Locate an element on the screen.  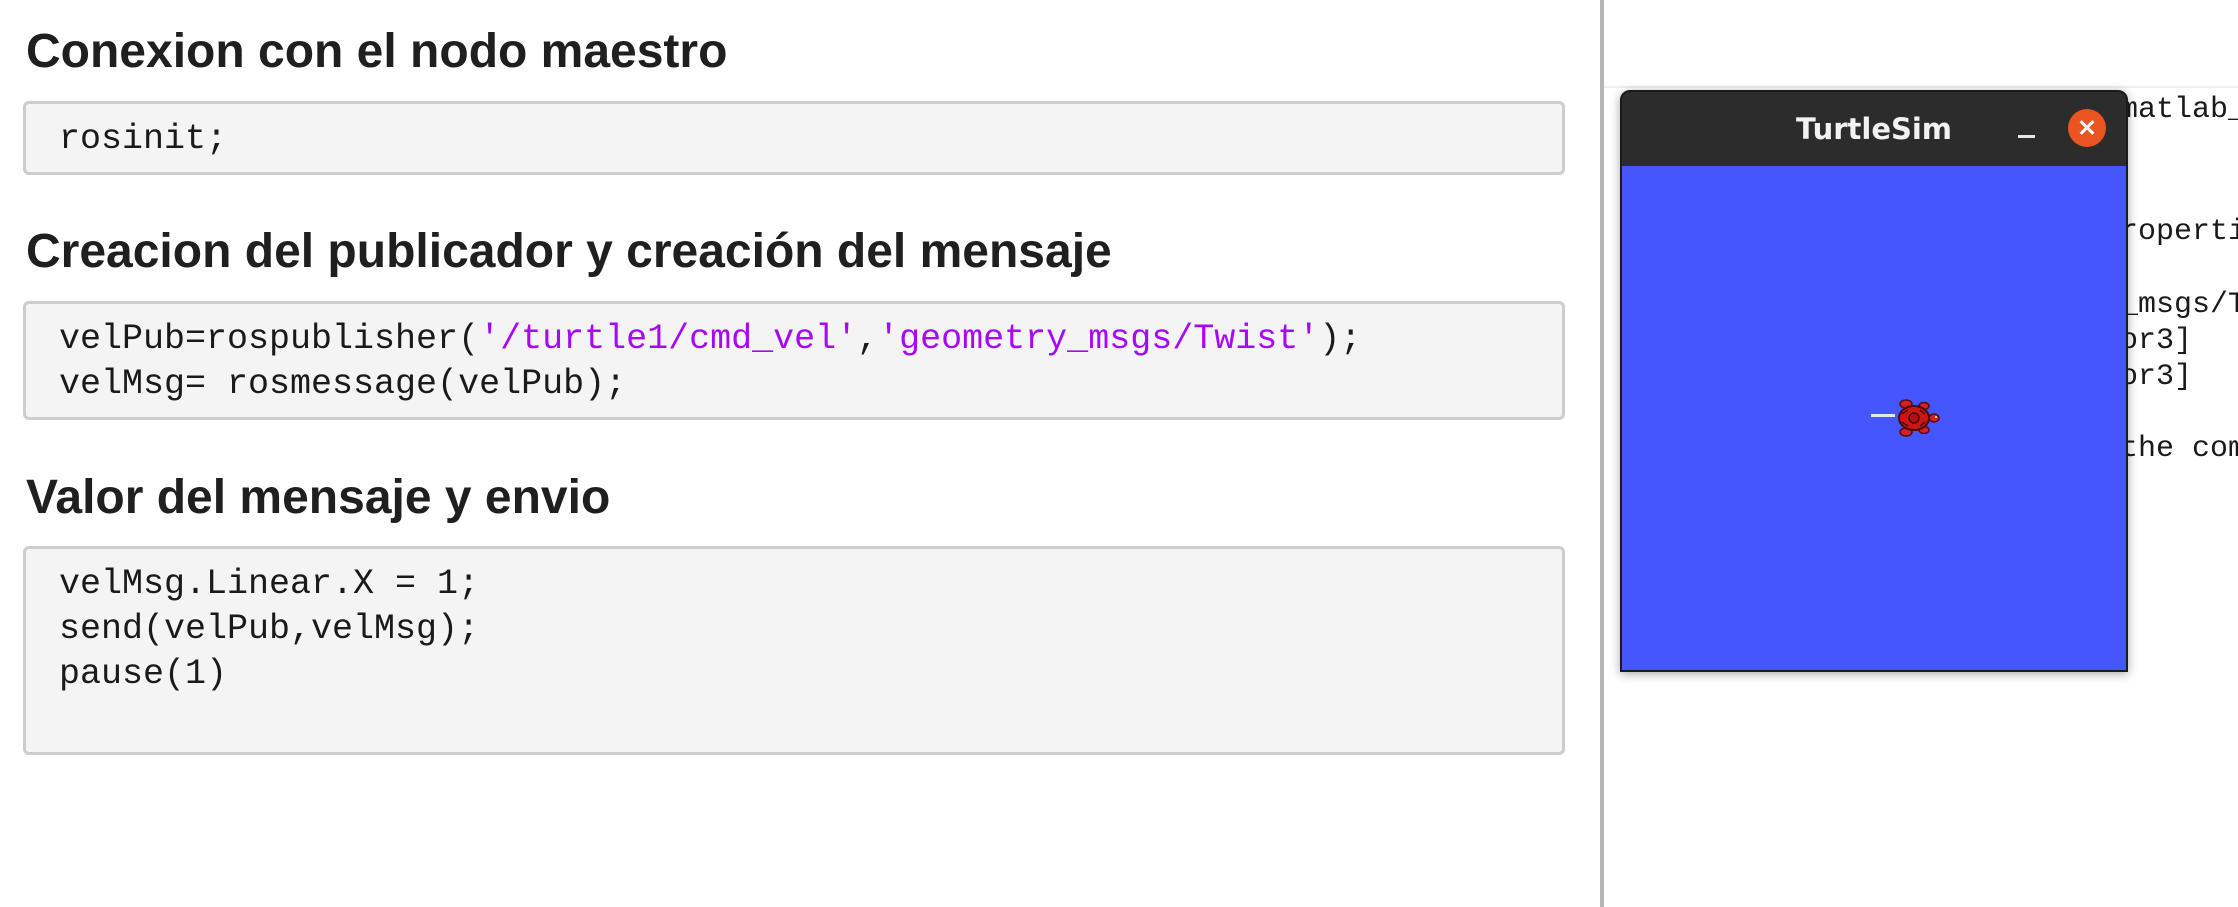
code-line: pause(1) is located at coordinates (143, 674).